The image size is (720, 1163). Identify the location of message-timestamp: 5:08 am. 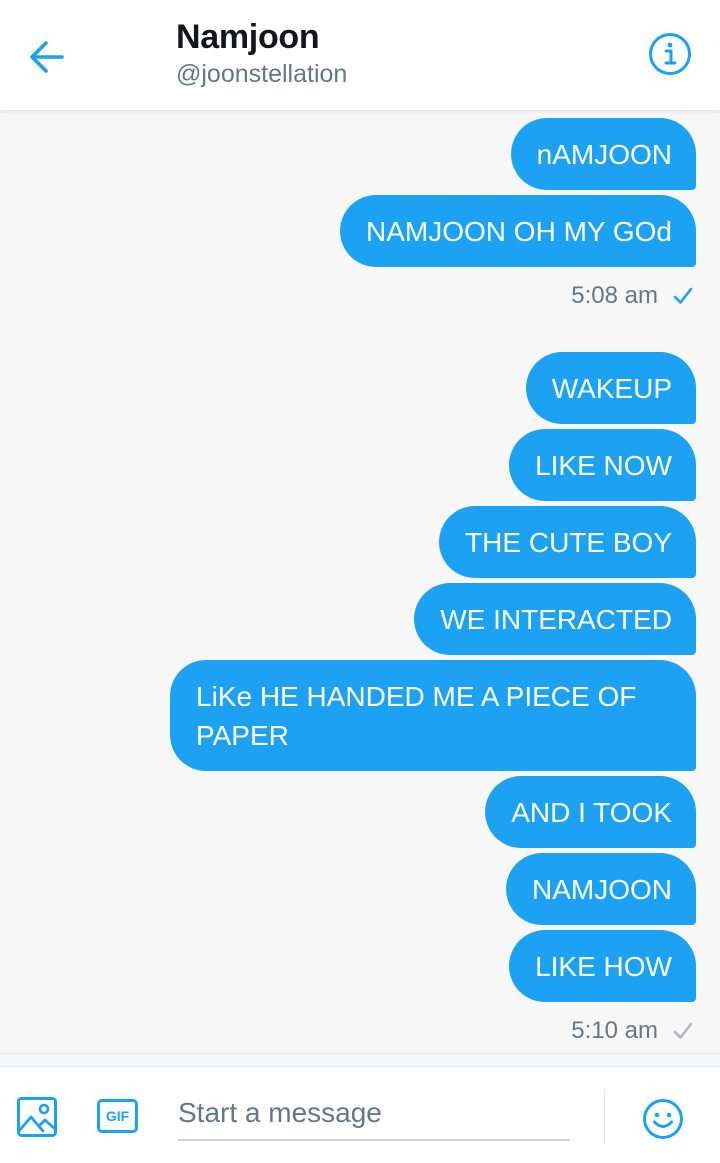
(632, 296).